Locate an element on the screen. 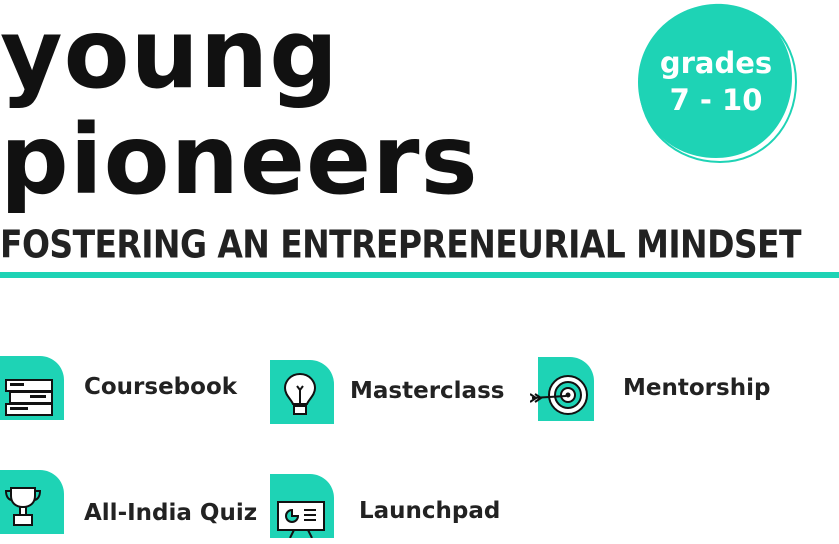  target-icon is located at coordinates (562, 389).